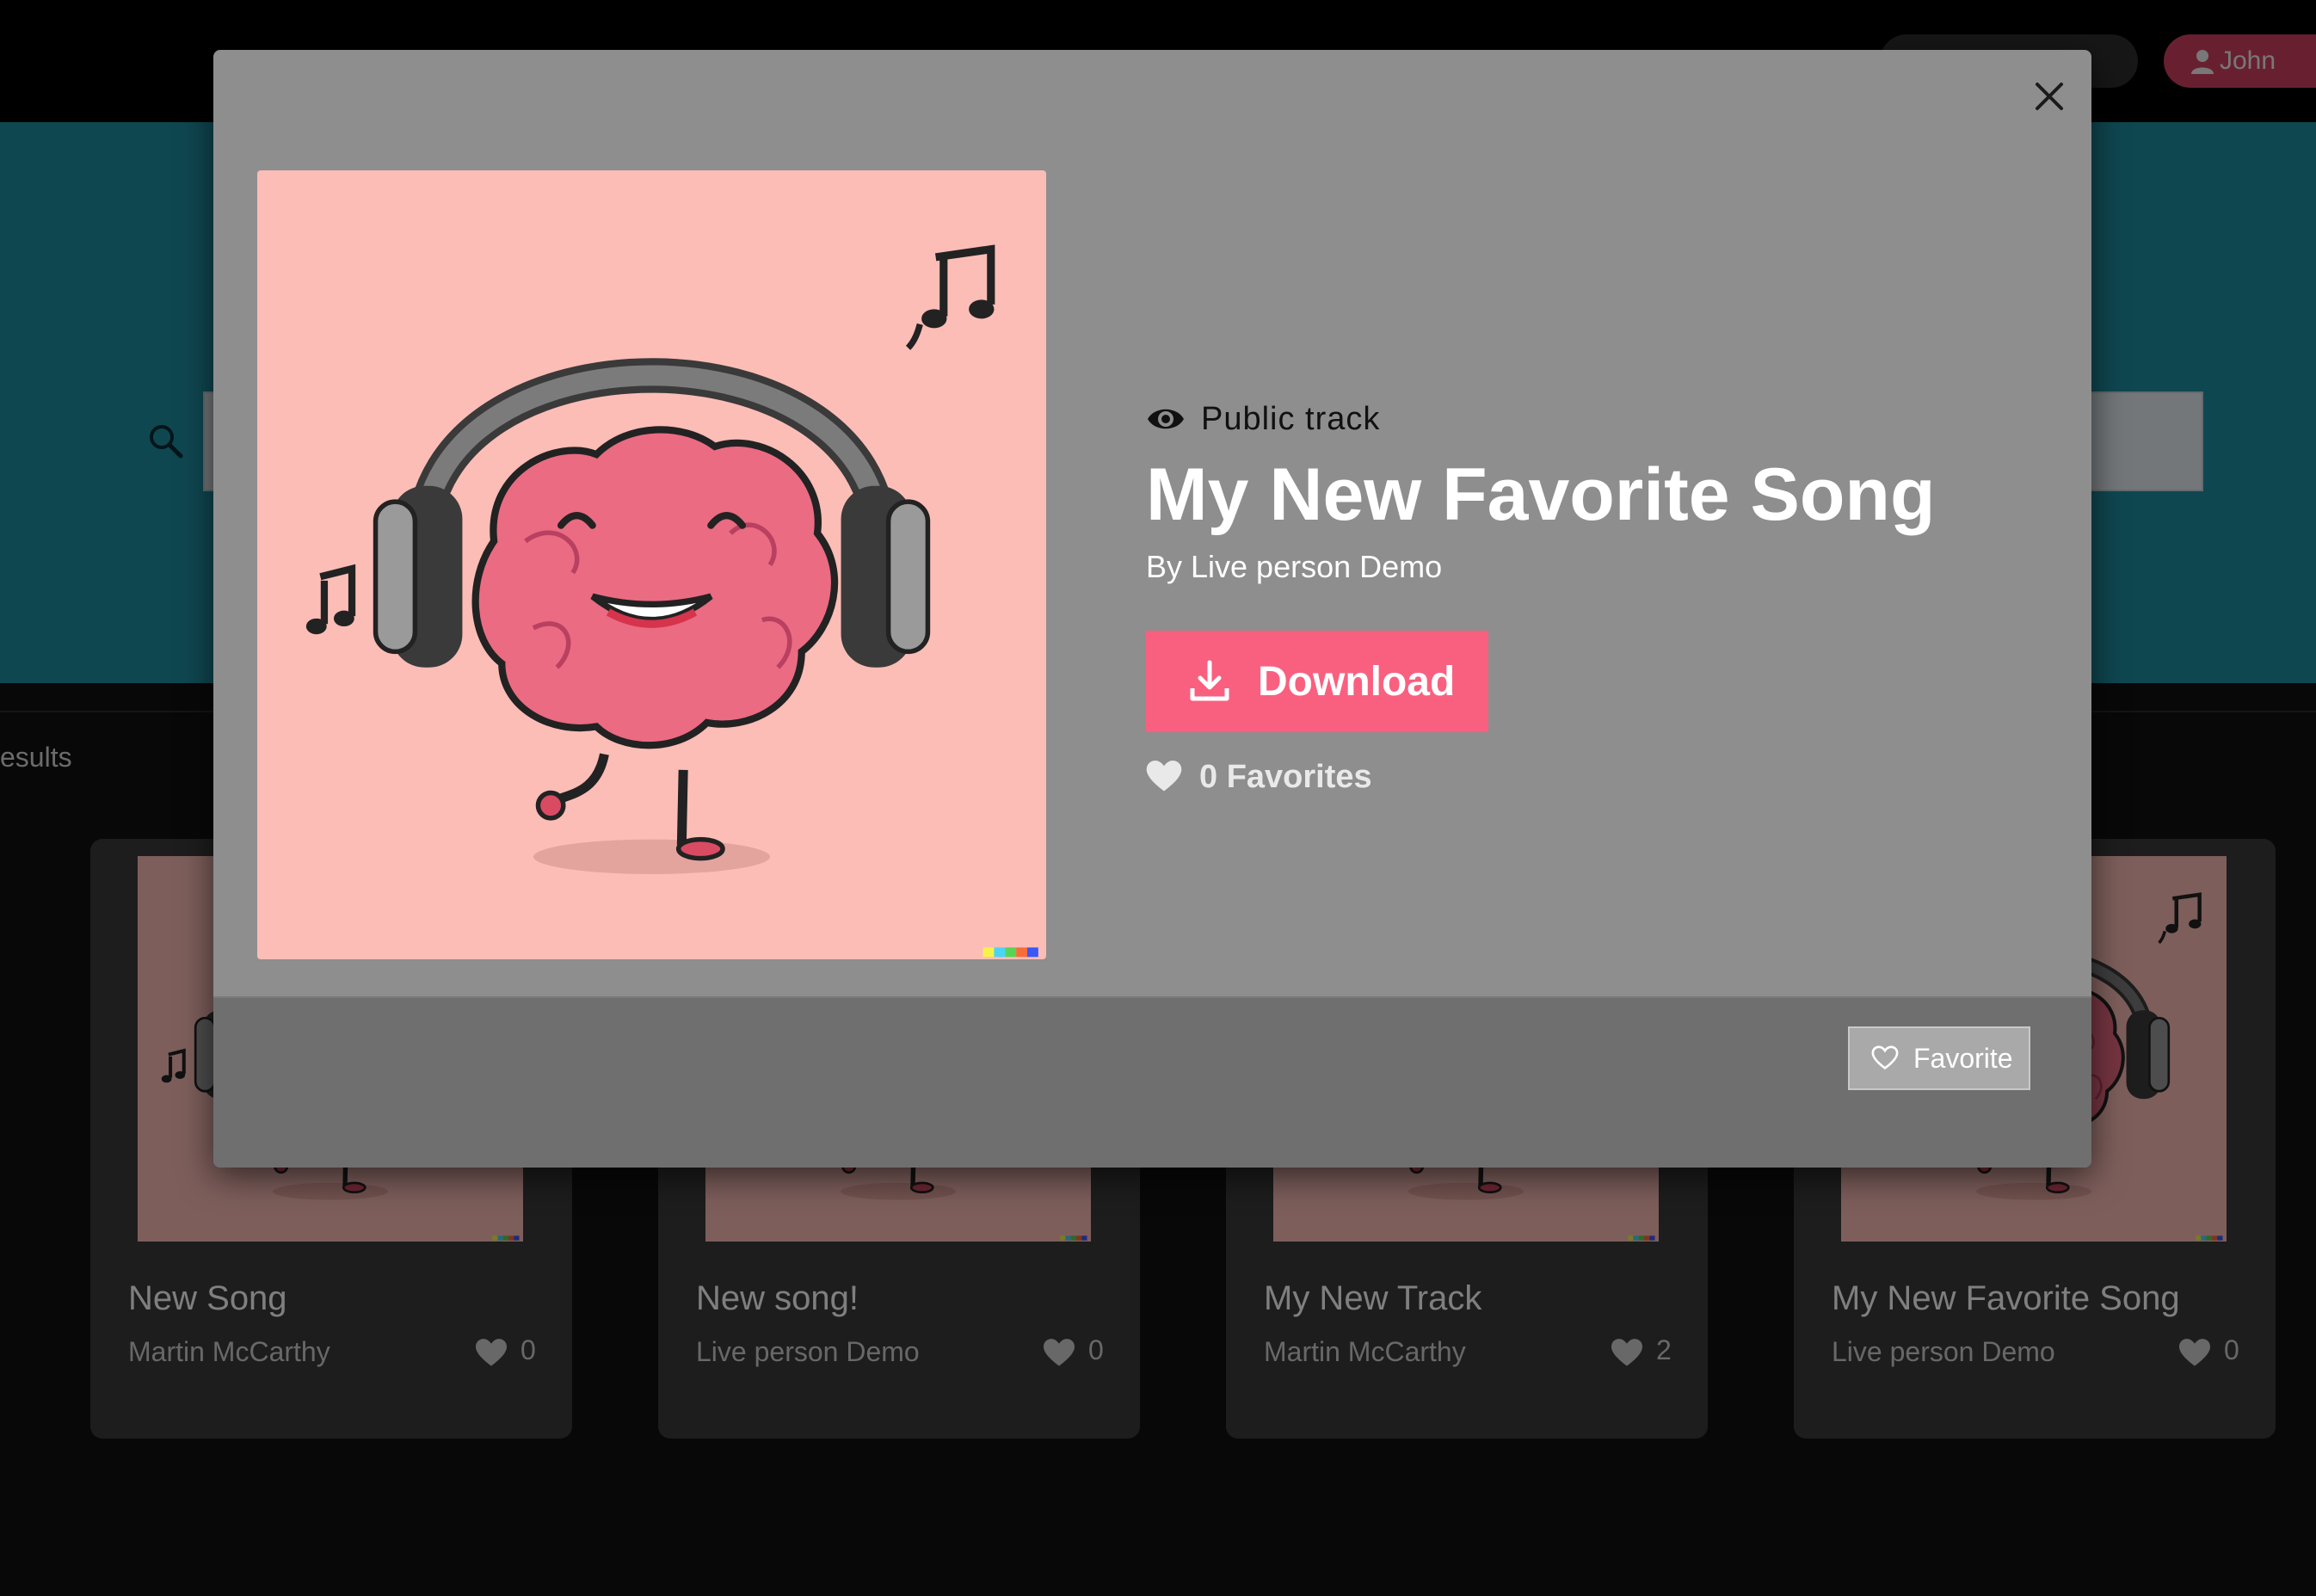  What do you see at coordinates (1166, 419) in the screenshot?
I see `eye-icon` at bounding box center [1166, 419].